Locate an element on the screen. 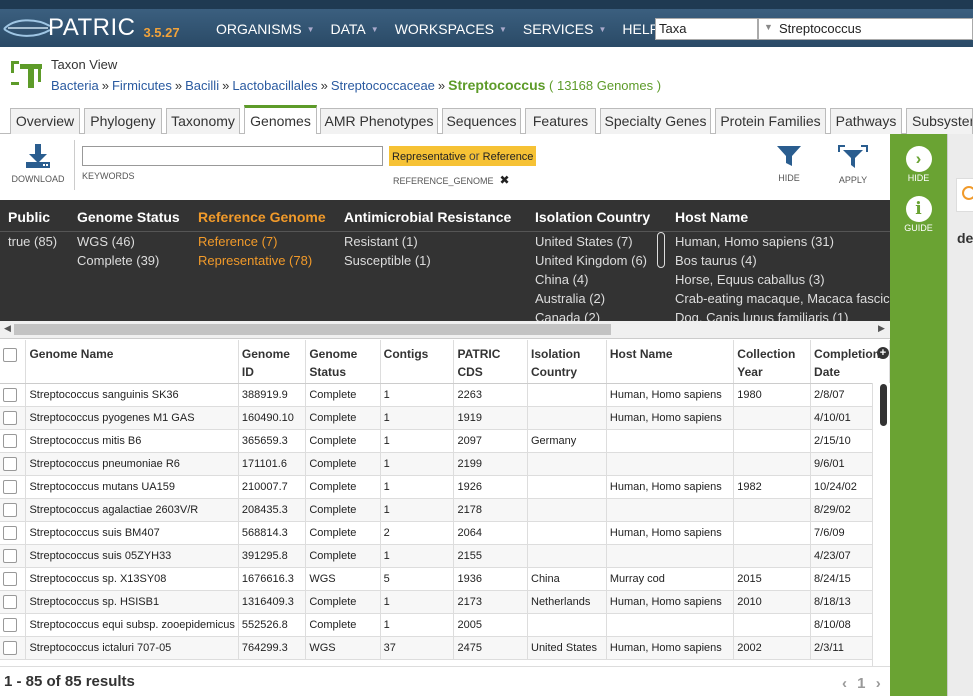  tab-features: Features is located at coordinates (560, 121).